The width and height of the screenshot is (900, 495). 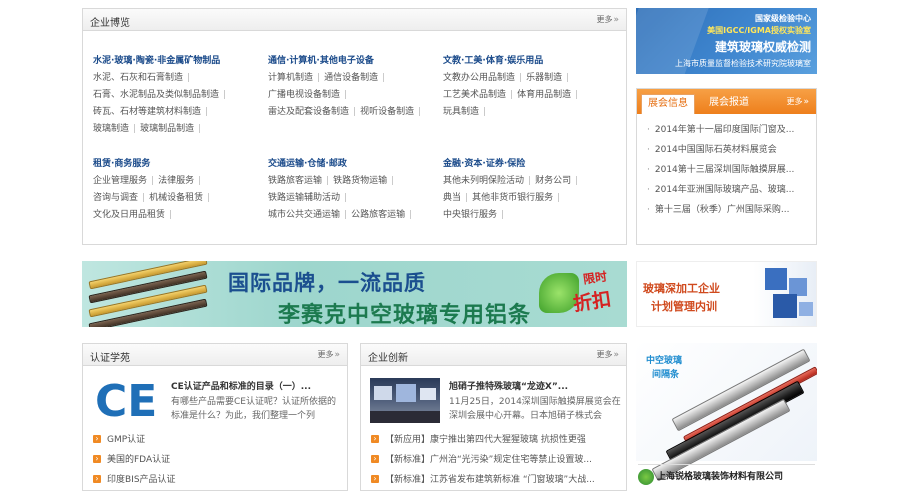 I want to click on subcategory-link: 砖瓦、石材等建筑材料制造, so click(x=147, y=112).